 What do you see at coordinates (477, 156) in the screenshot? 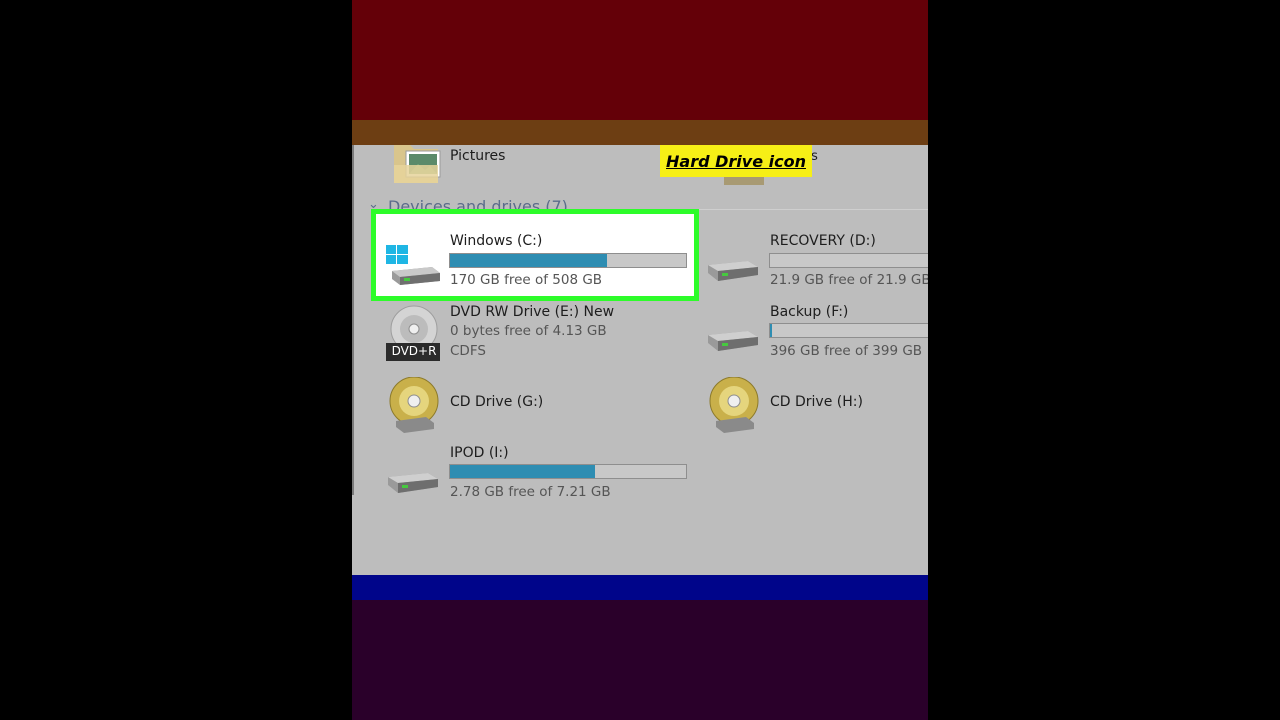
I see `folder-label-pictures: Pictures` at bounding box center [477, 156].